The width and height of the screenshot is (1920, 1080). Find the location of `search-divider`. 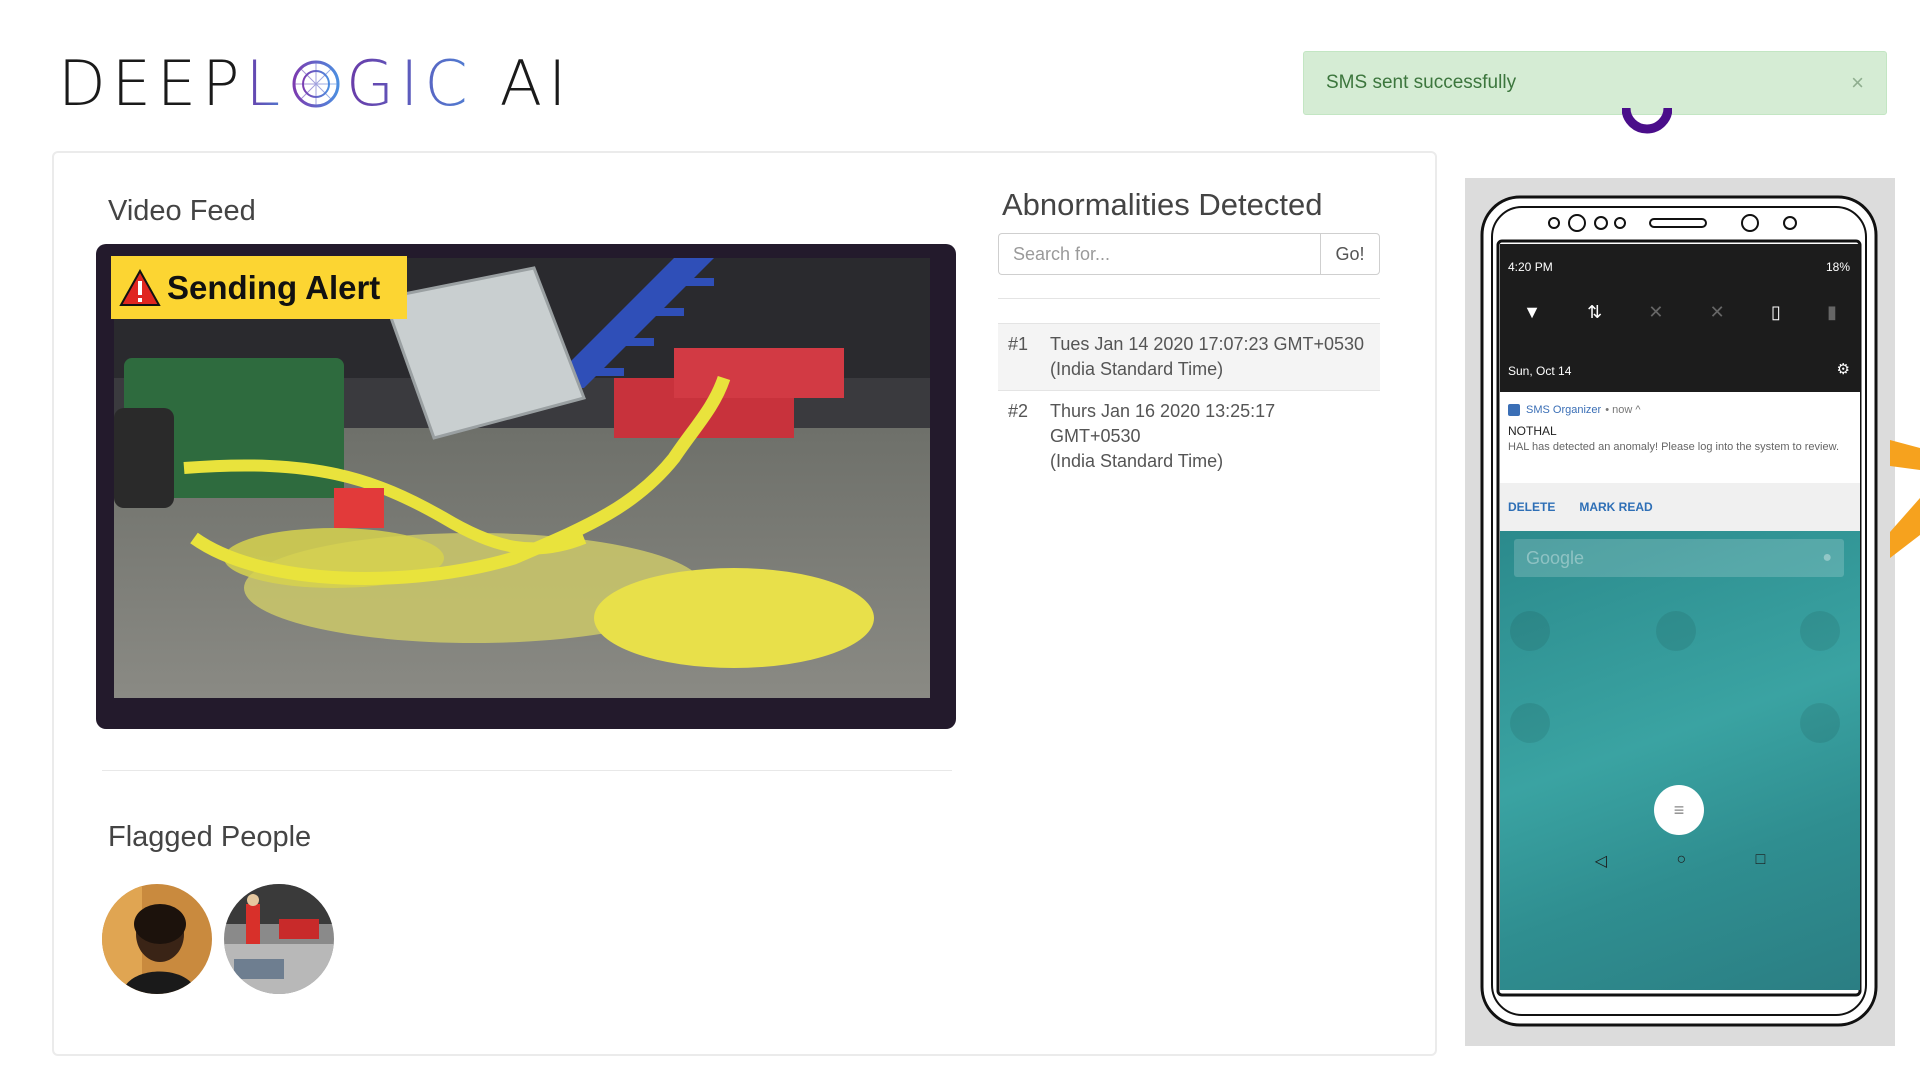

search-divider is located at coordinates (1189, 298).